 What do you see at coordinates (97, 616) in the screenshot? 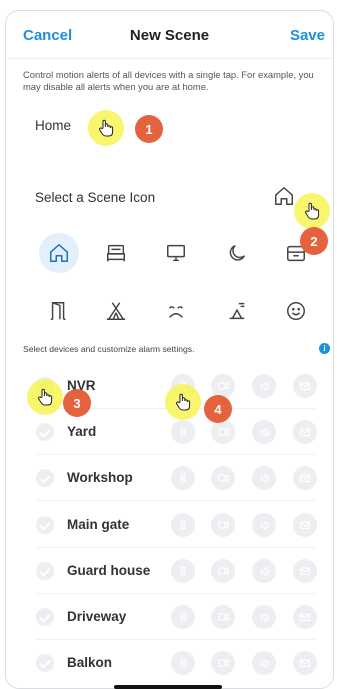
I see `device-name: Driveway` at bounding box center [97, 616].